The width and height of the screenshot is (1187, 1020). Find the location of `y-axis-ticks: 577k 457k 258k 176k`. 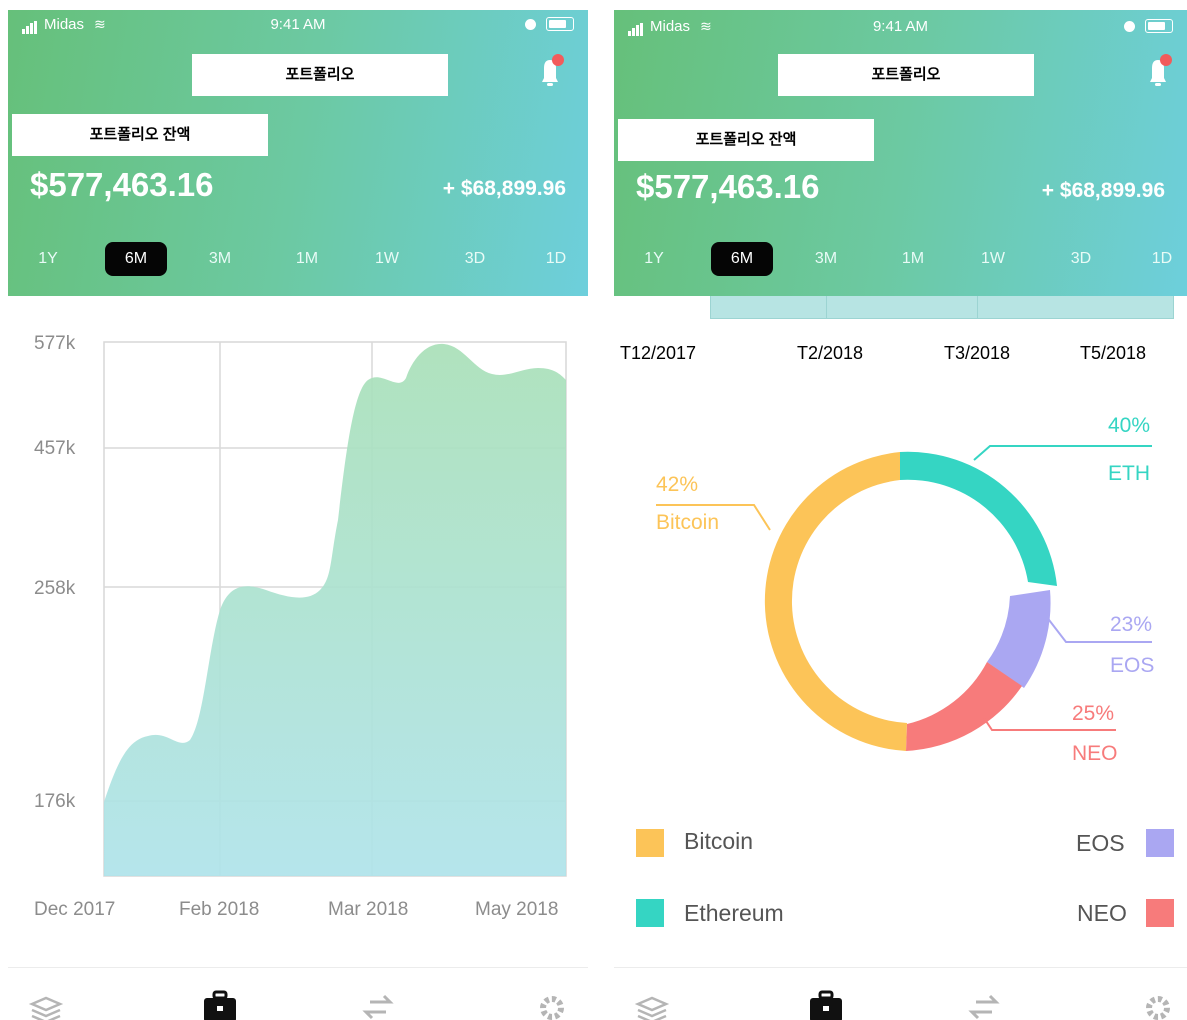

y-axis-ticks: 577k 457k 258k 176k is located at coordinates (55, 572).